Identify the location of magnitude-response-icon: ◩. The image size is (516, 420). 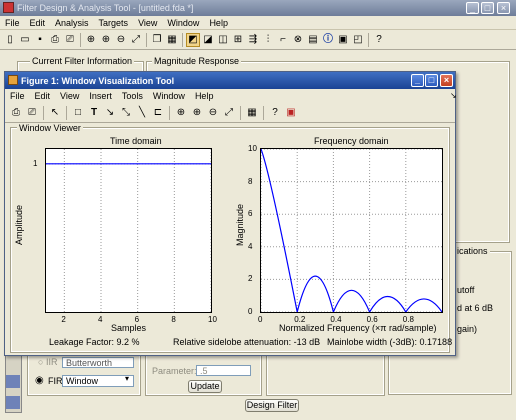
(193, 39).